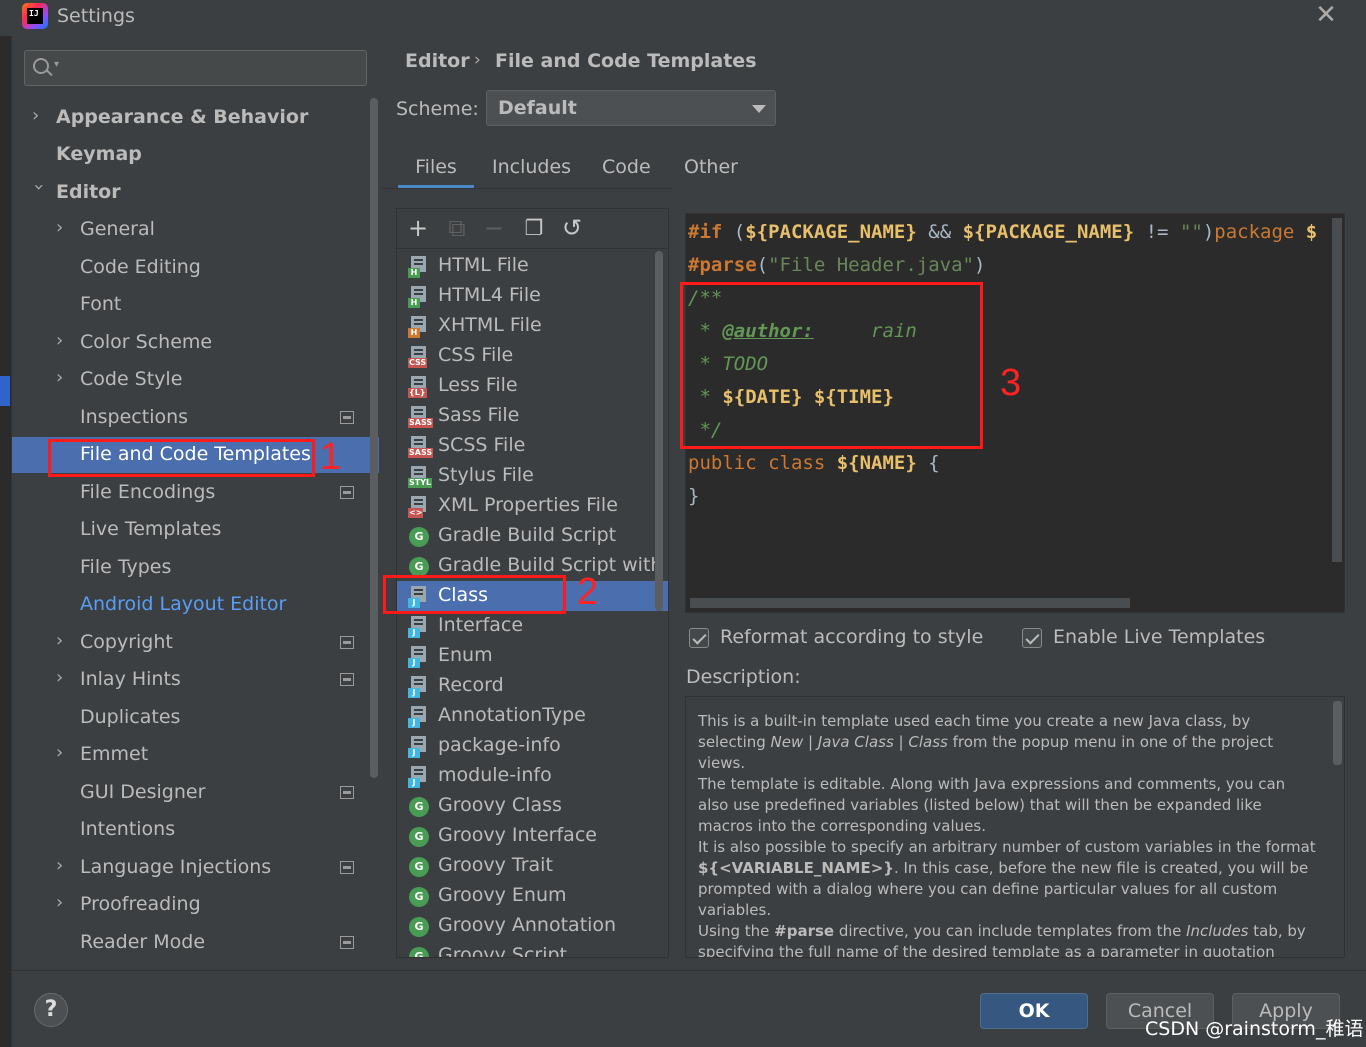  What do you see at coordinates (494, 228) in the screenshot?
I see `remove-template-button: −` at bounding box center [494, 228].